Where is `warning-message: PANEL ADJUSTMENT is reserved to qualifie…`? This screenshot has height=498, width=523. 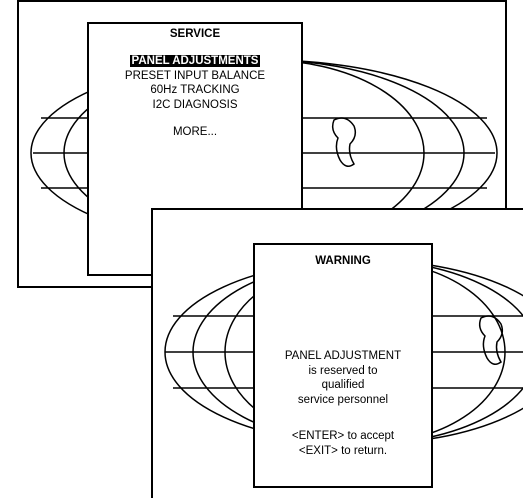
warning-message: PANEL ADJUSTMENT is reserved to qualifie… is located at coordinates (343, 378).